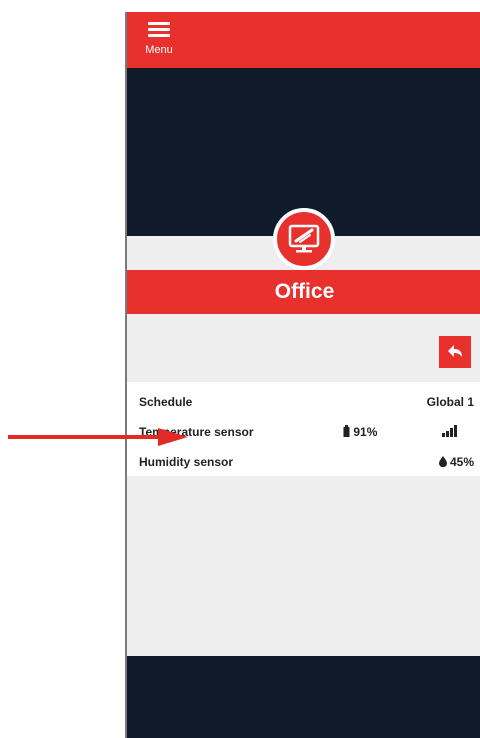  What do you see at coordinates (98, 437) in the screenshot?
I see `pointer-arrow-icon` at bounding box center [98, 437].